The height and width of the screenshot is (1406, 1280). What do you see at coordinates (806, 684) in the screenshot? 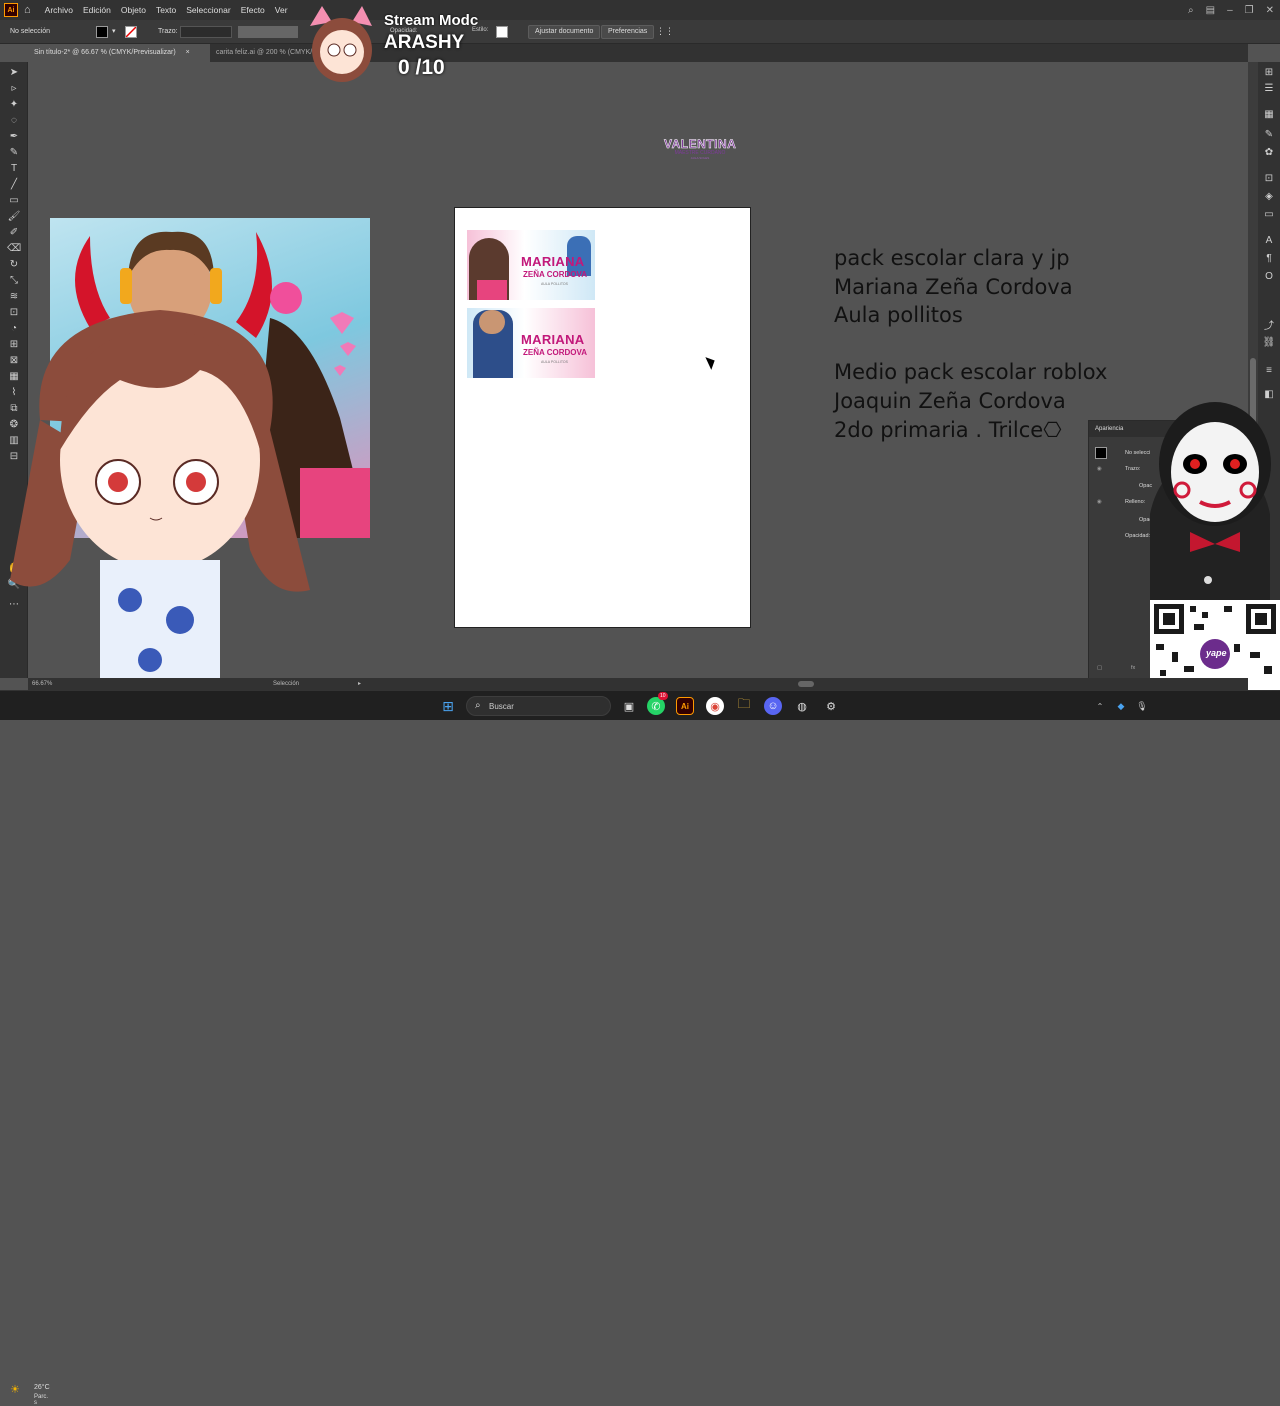
I see `horizontal-scrollbar-thumb` at bounding box center [806, 684].